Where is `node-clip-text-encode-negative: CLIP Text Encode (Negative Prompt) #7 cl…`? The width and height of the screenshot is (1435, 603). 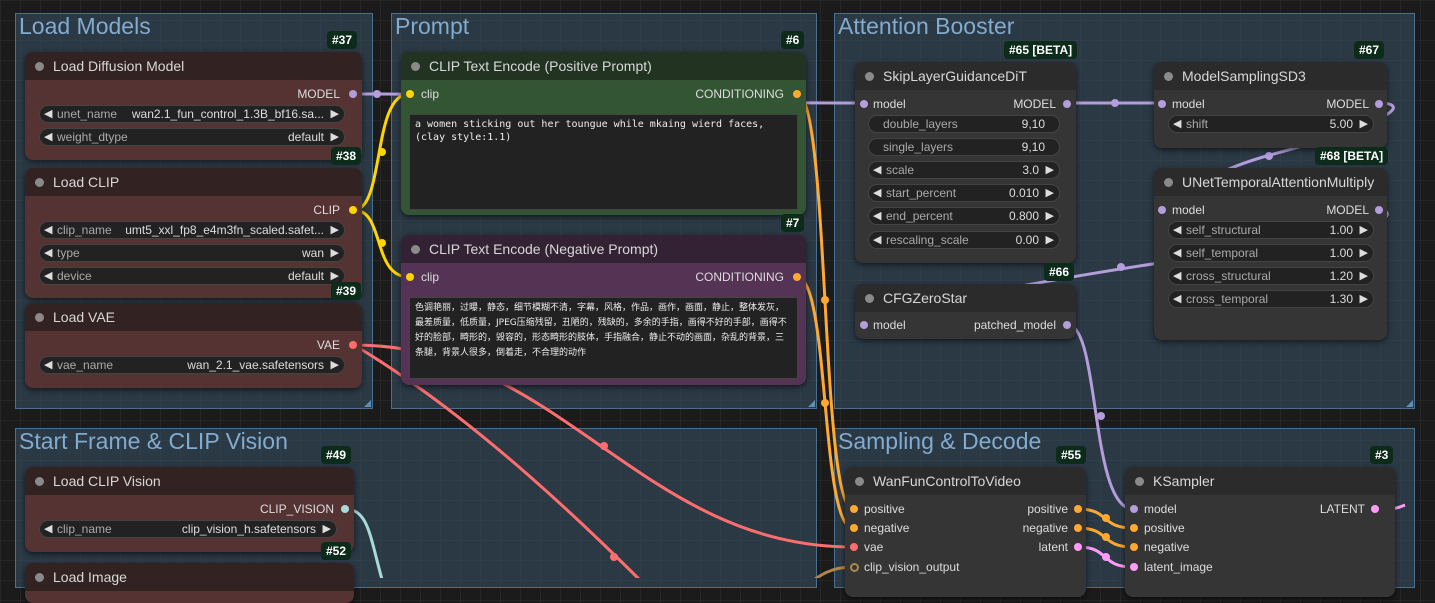
node-clip-text-encode-negative: CLIP Text Encode (Negative Prompt) #7 cl… is located at coordinates (603, 299).